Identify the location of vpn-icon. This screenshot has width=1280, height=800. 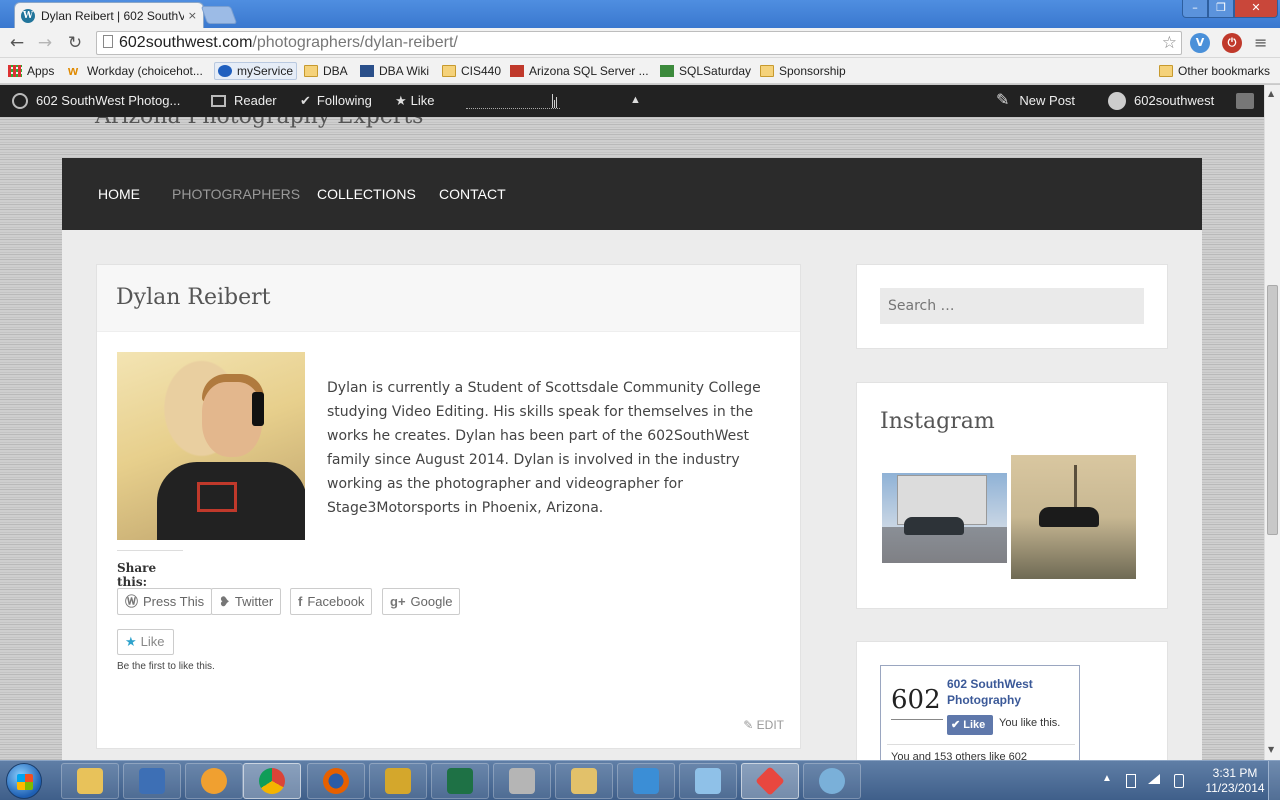
(398, 781).